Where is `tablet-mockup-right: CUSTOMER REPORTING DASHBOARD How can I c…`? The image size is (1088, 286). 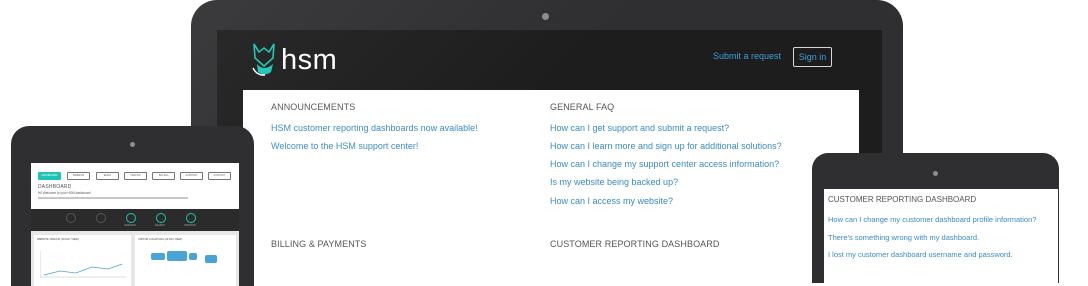
tablet-mockup-right: CUSTOMER REPORTING DASHBOARD How can I c… is located at coordinates (935, 218).